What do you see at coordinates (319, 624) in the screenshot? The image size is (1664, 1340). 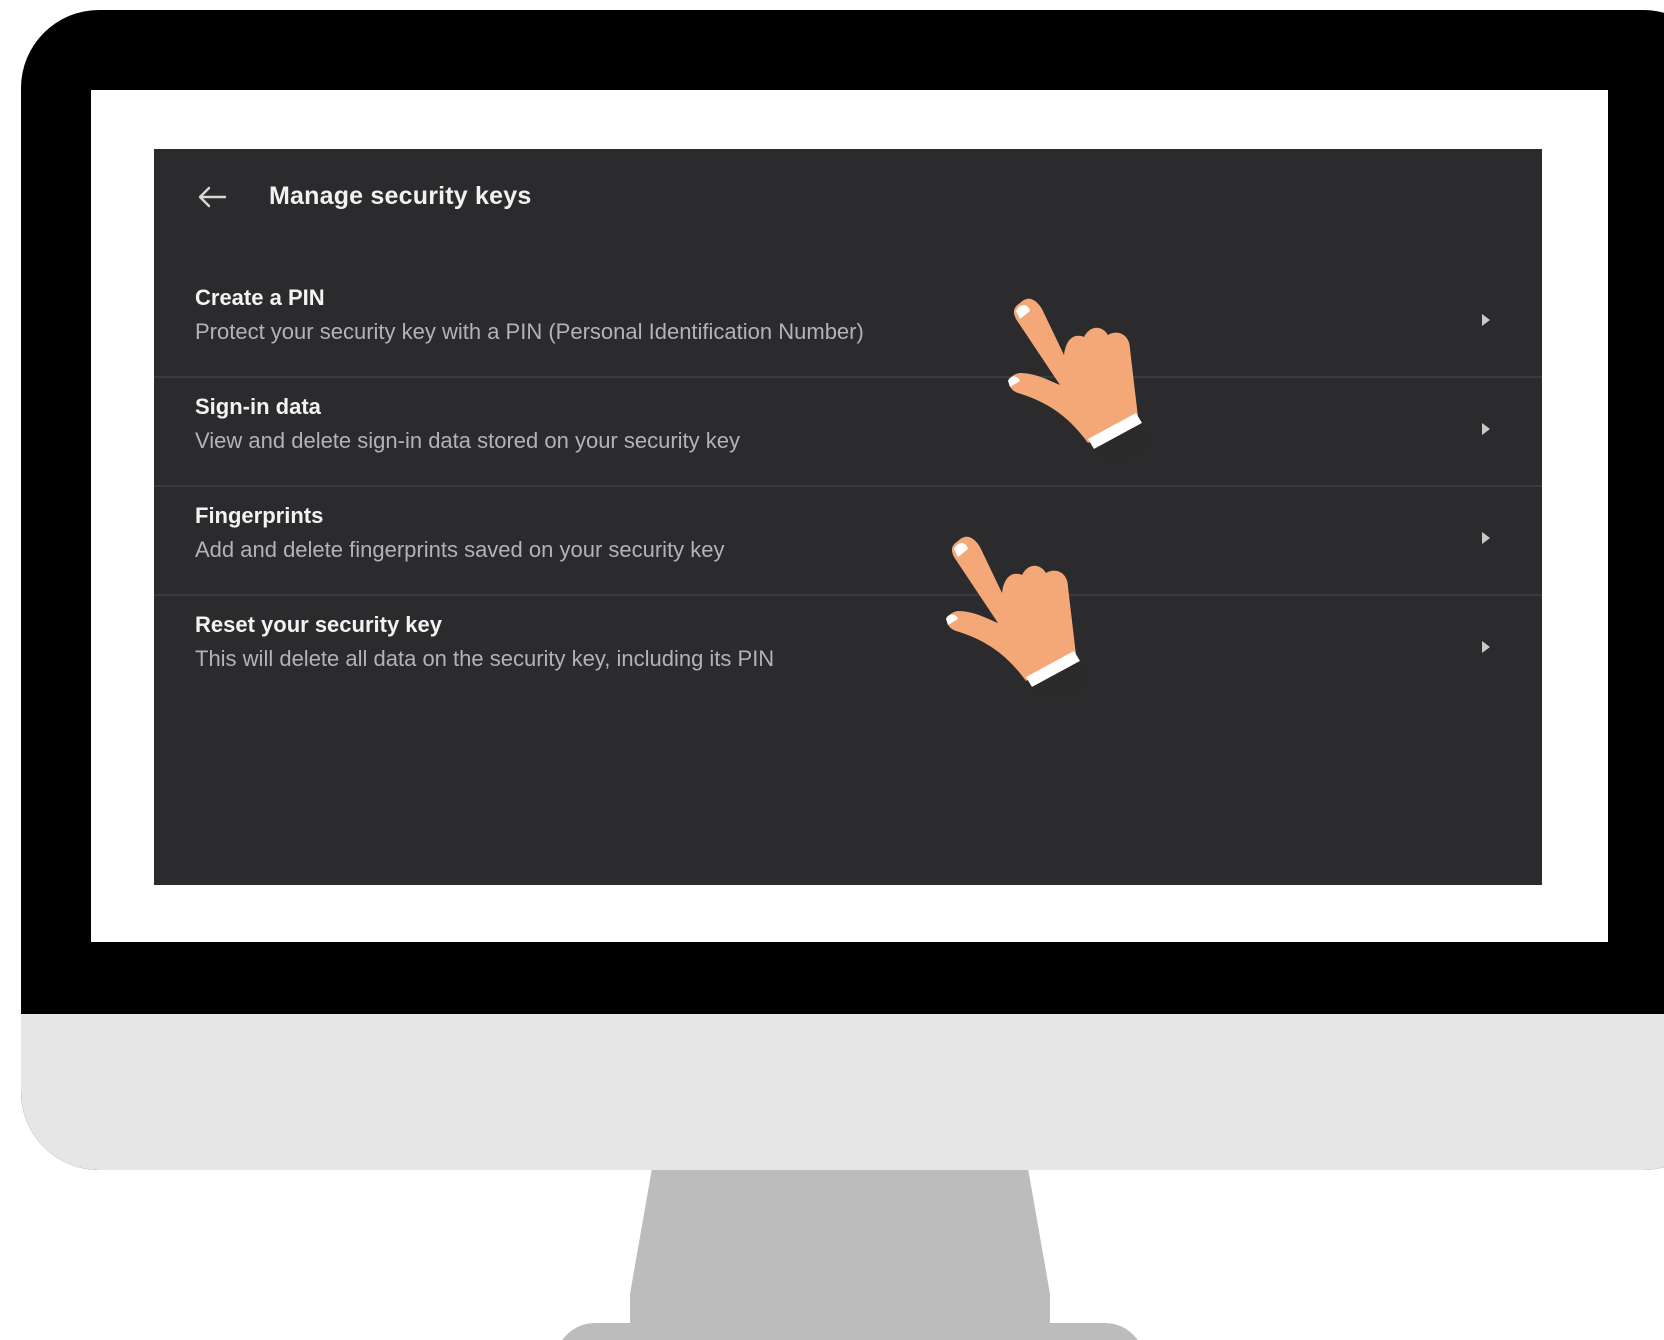 I see `list-item-title: Reset your security key` at bounding box center [319, 624].